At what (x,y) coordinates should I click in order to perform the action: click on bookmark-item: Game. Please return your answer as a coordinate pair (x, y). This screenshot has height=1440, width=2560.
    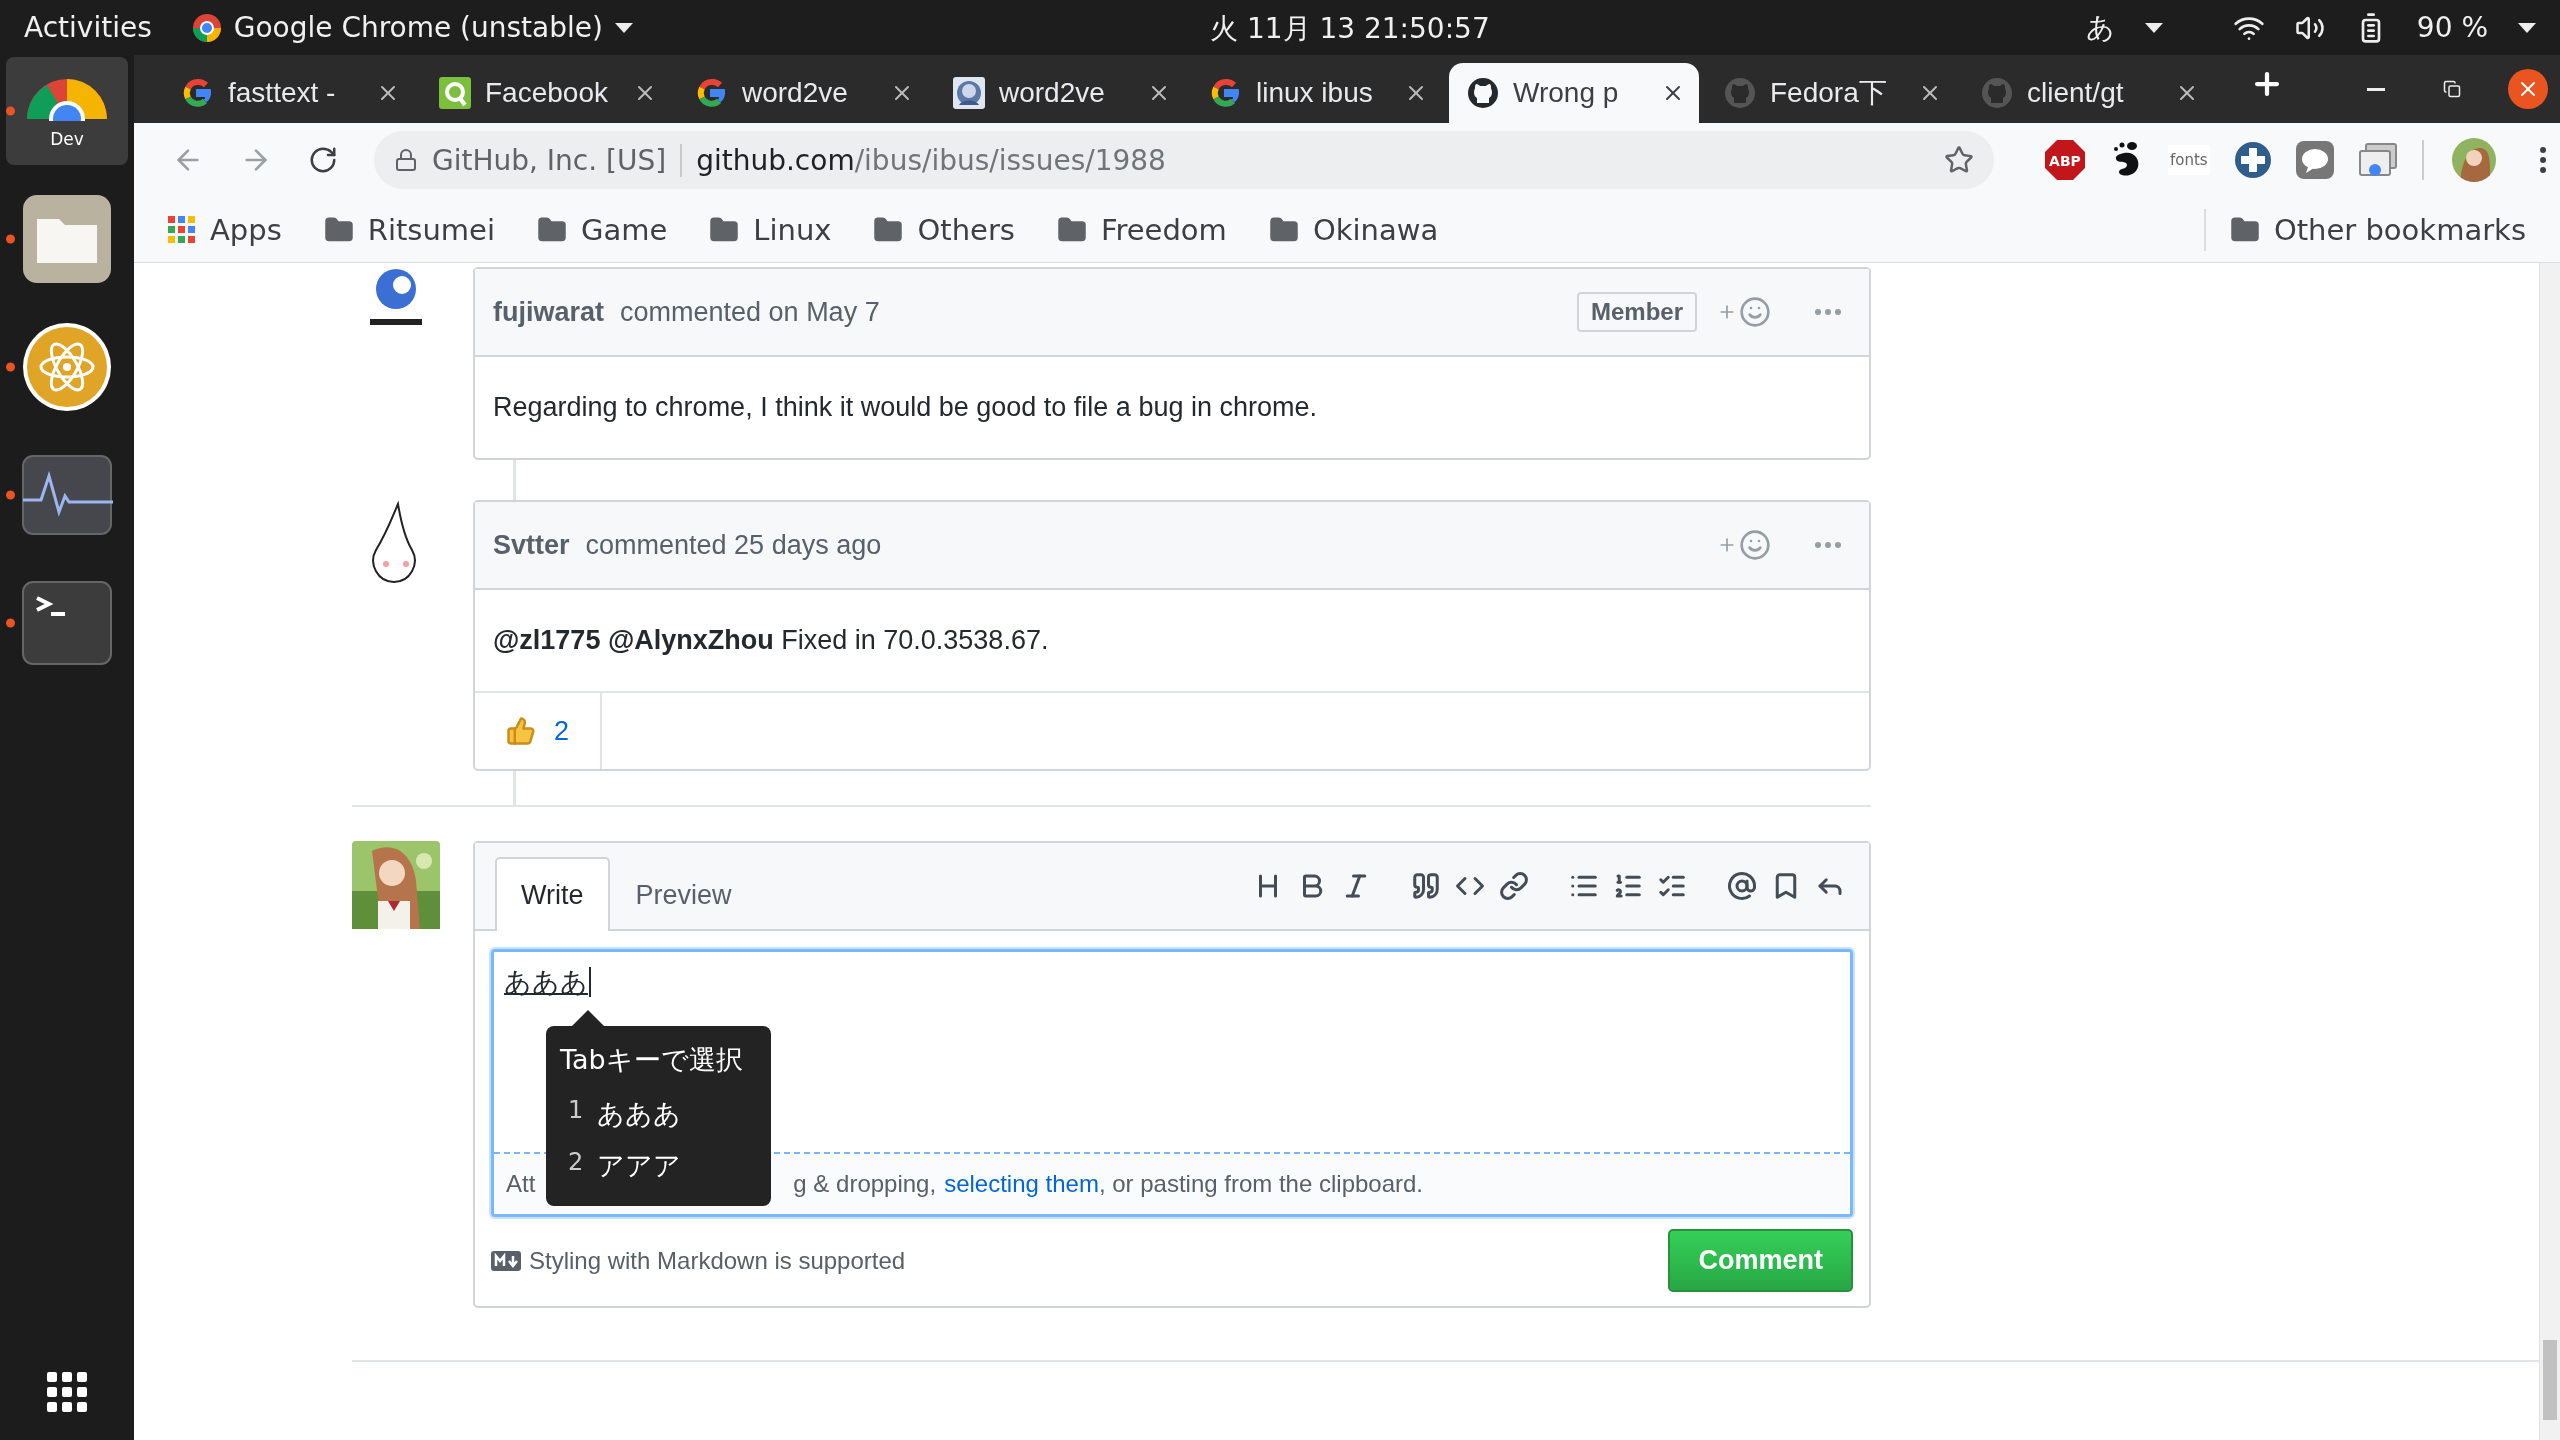
    Looking at the image, I should click on (602, 229).